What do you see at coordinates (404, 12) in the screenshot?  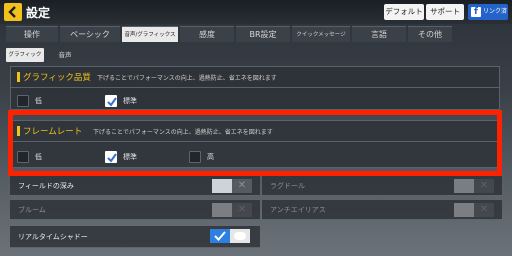 I see `default-button: デフォルト` at bounding box center [404, 12].